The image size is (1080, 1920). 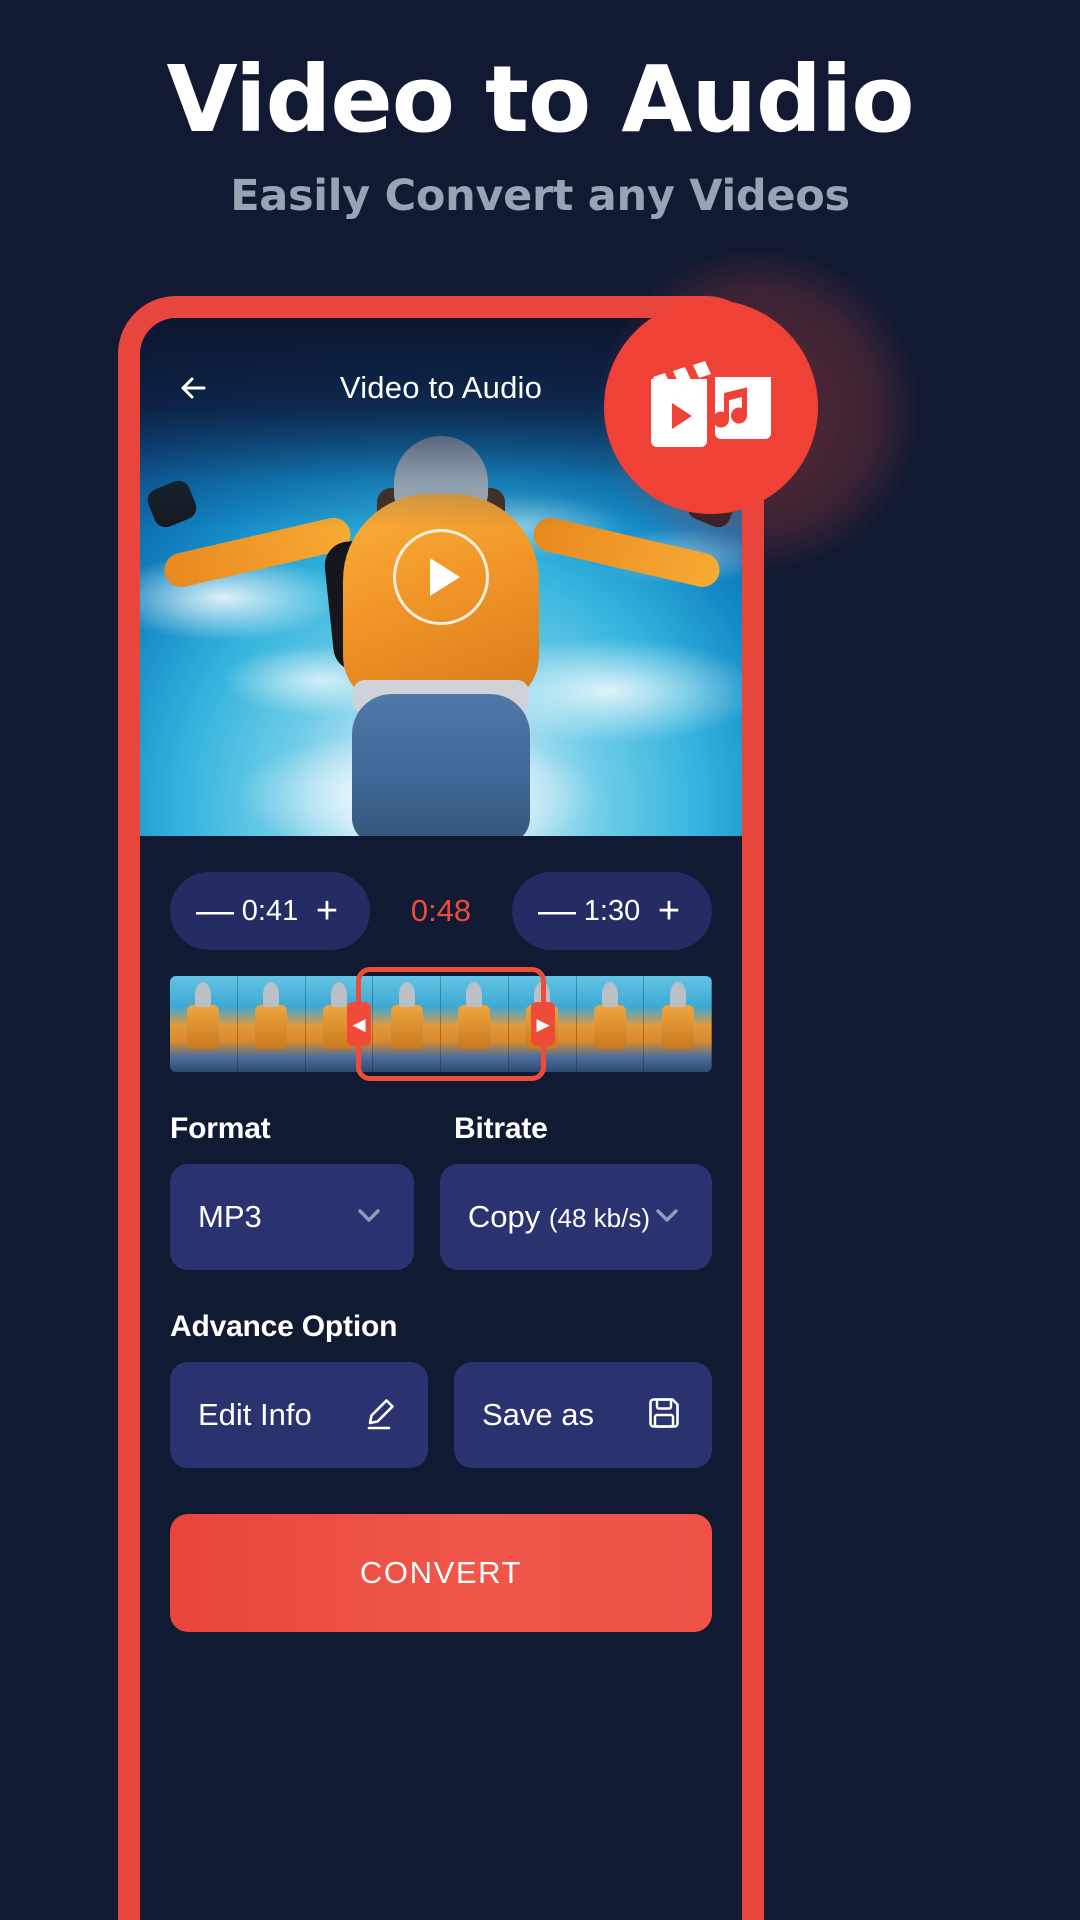 I want to click on video-timeline: ◀ ▶, so click(x=441, y=1024).